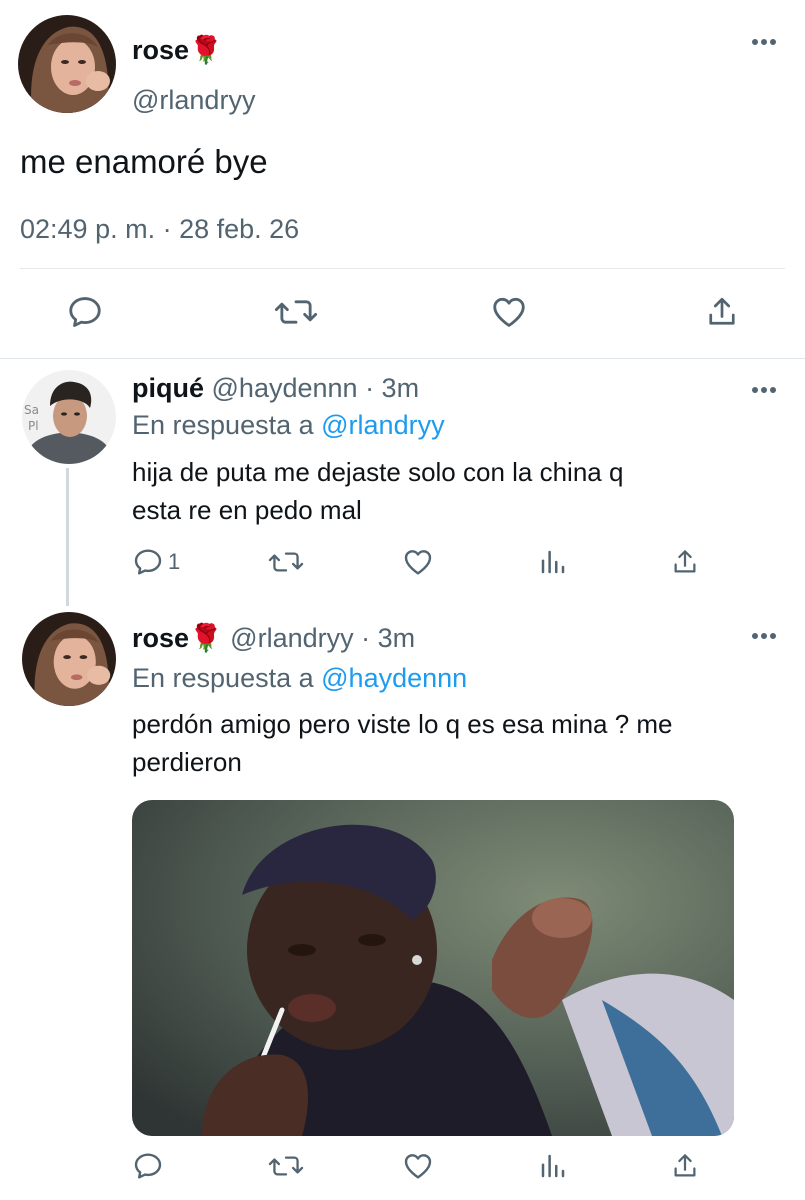 The height and width of the screenshot is (1200, 805). I want to click on reply-button, so click(150, 1166).